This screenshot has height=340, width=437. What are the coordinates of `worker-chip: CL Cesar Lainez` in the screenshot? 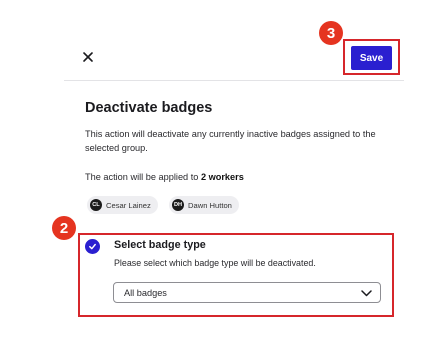 It's located at (122, 205).